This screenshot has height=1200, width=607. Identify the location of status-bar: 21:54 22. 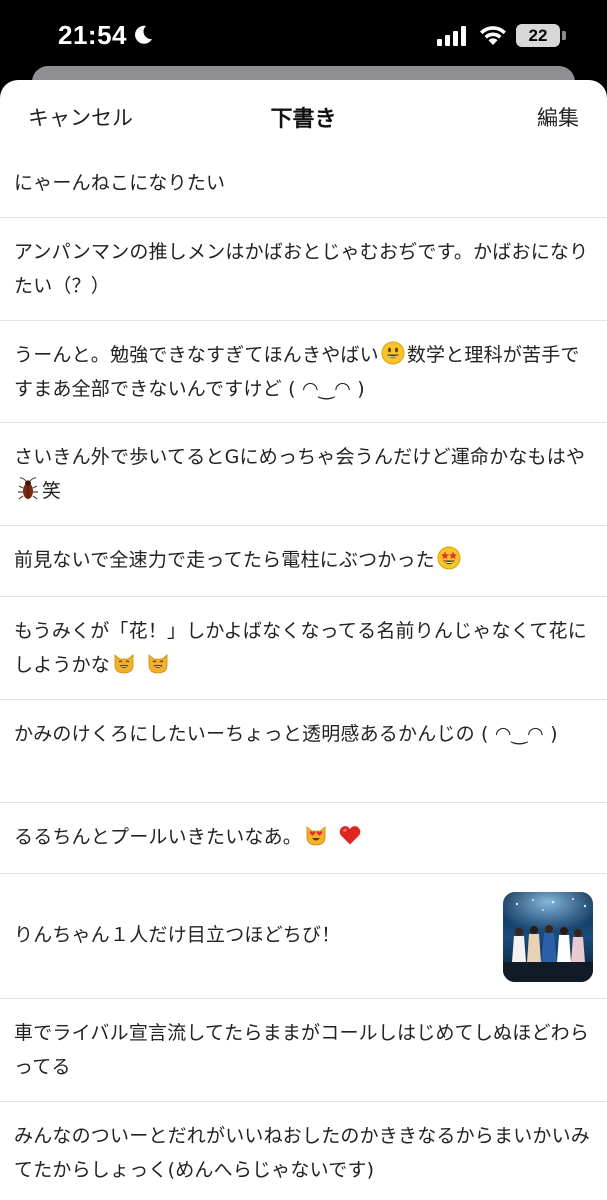
(303, 36).